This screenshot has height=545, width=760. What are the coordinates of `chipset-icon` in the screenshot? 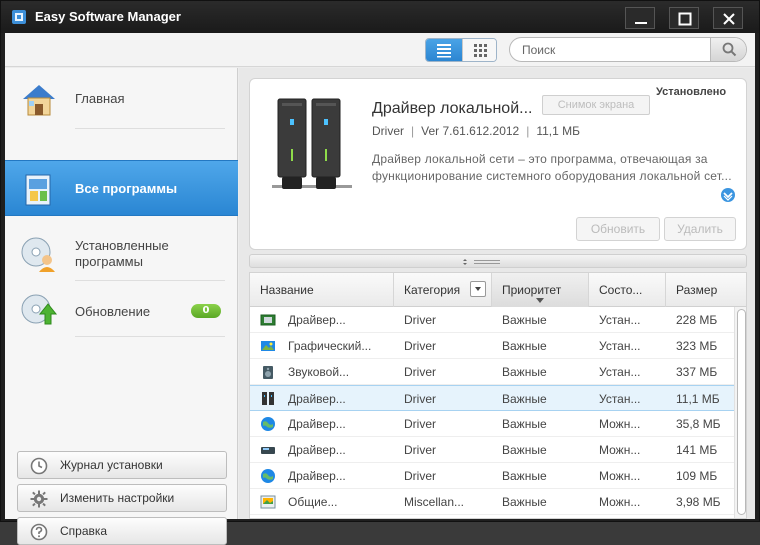 It's located at (268, 320).